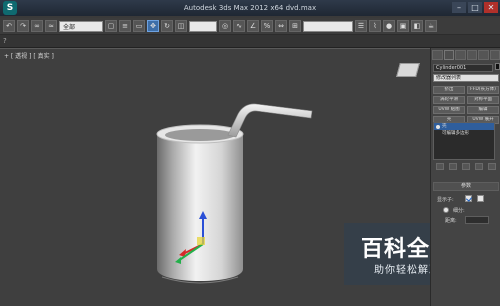  What do you see at coordinates (403, 26) in the screenshot?
I see `render-setup-icon: ▣` at bounding box center [403, 26].